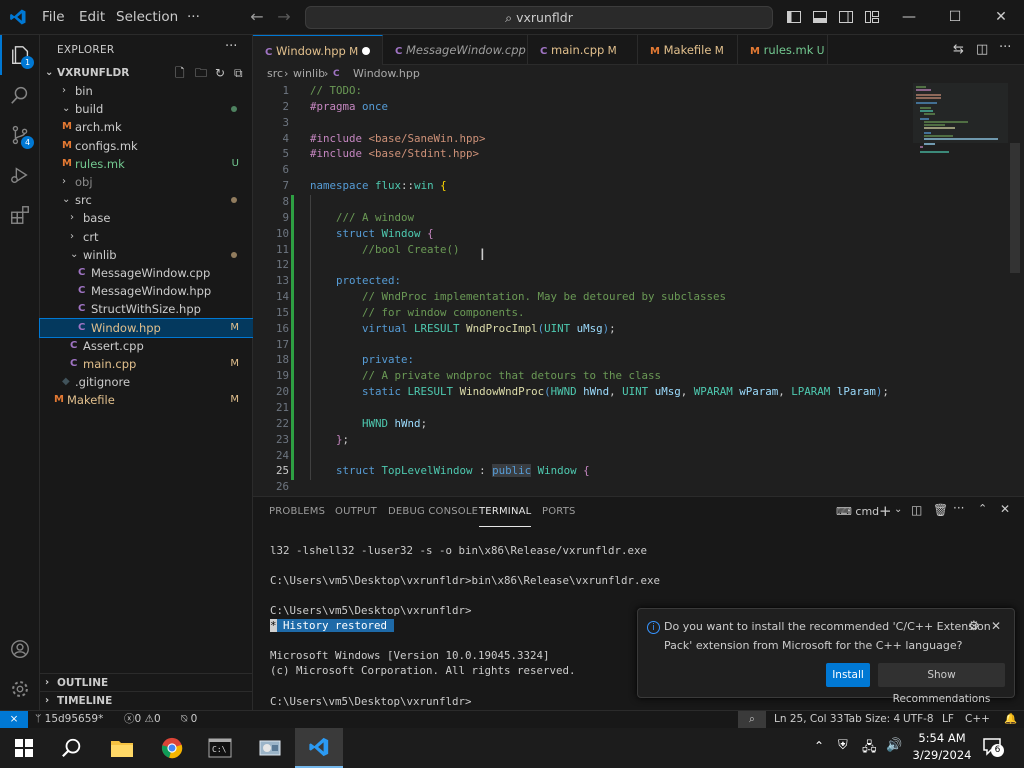  What do you see at coordinates (455, 50) in the screenshot?
I see `tab-messagewindow-cpp: C MessageWindow.cpp` at bounding box center [455, 50].